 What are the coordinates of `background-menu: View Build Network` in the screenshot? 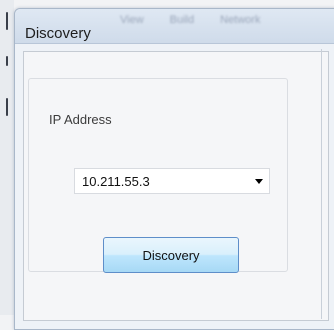 It's located at (227, 20).